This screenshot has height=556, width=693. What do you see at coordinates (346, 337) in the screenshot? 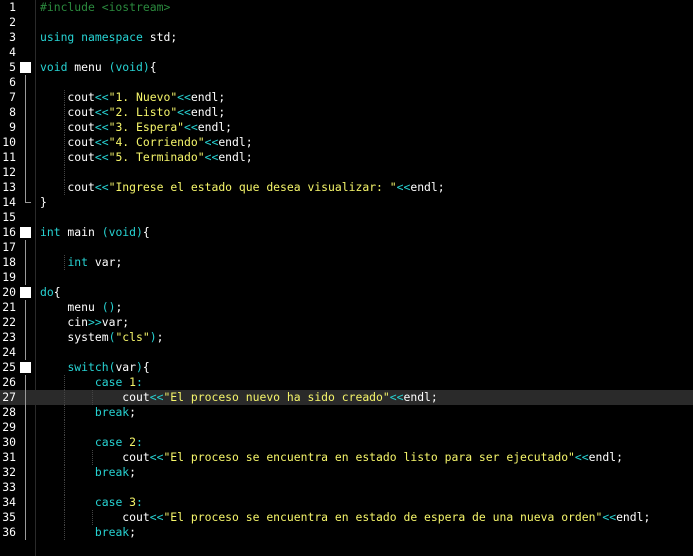
I see `code-line: 23 system("cls");` at bounding box center [346, 337].